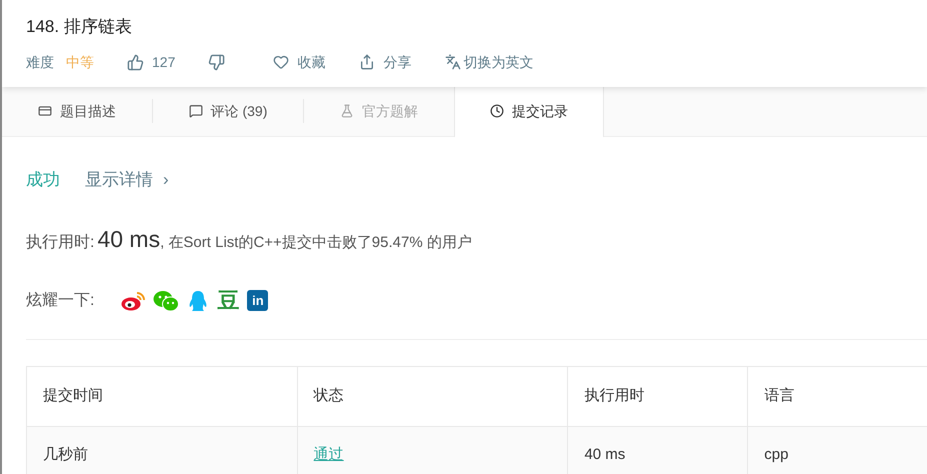  What do you see at coordinates (837, 396) in the screenshot?
I see `column-header: 语言` at bounding box center [837, 396].